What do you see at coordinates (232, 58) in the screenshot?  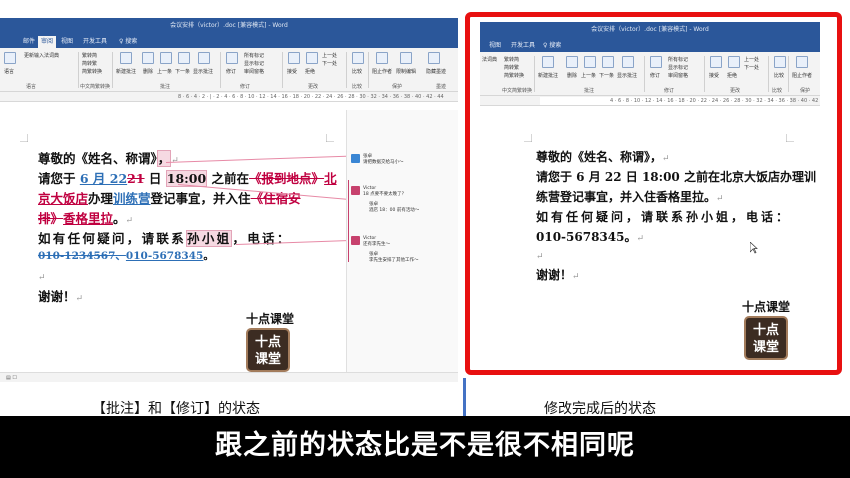 I see `track-changes-icon` at bounding box center [232, 58].